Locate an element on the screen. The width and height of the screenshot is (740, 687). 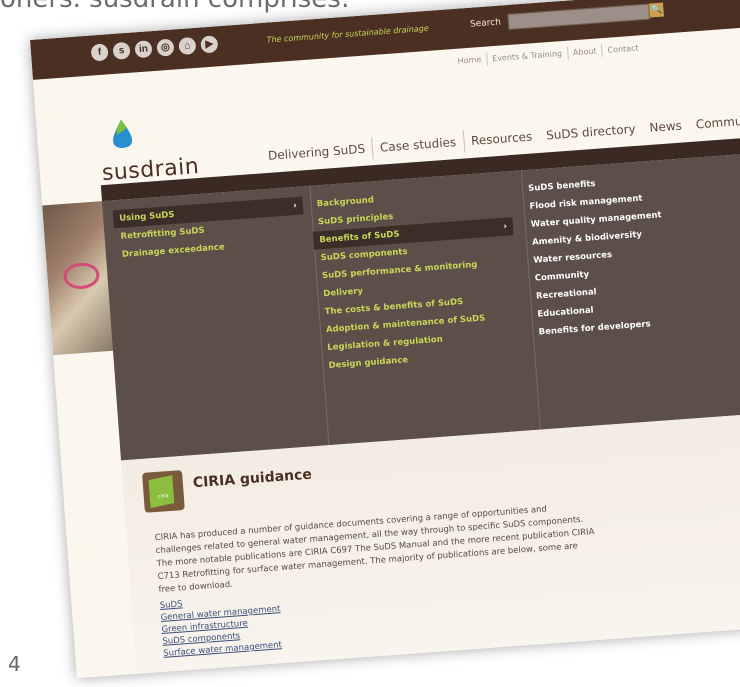
menu-item-label: SuDS principles is located at coordinates (355, 219).